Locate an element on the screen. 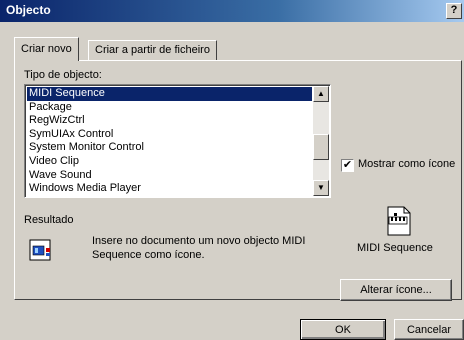 The width and height of the screenshot is (464, 340). midi-sequence-icon is located at coordinates (398, 221).